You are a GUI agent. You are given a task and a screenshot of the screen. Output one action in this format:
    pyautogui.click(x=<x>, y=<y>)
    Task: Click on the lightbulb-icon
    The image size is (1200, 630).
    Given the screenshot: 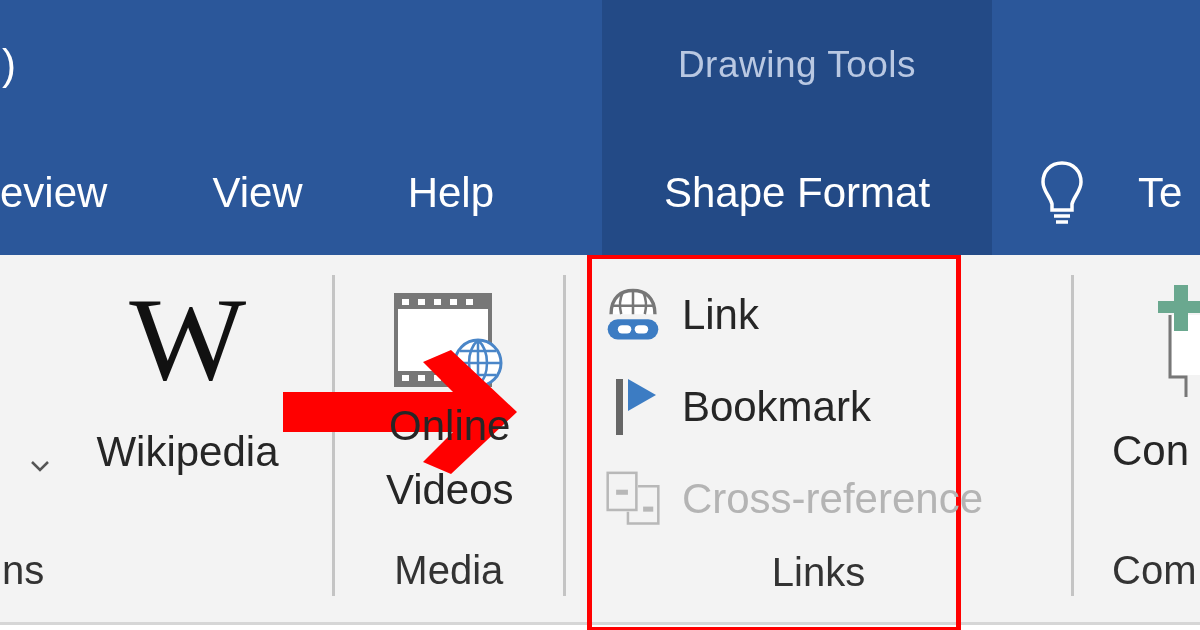 What is the action you would take?
    pyautogui.click(x=1062, y=192)
    